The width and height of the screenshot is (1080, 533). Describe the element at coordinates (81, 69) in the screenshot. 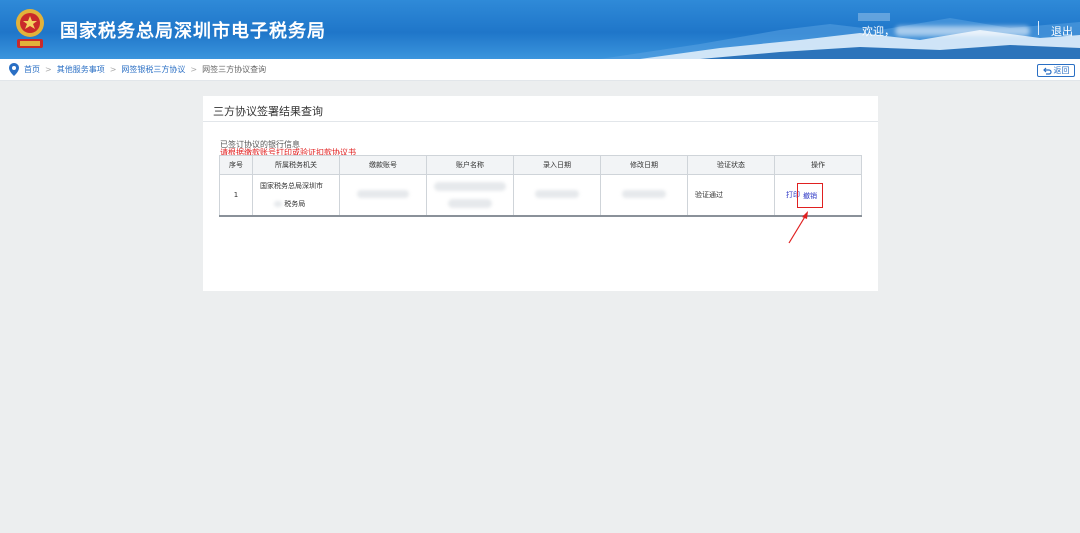

I see `breadcrumb-other-services: 其他服务事项` at that location.